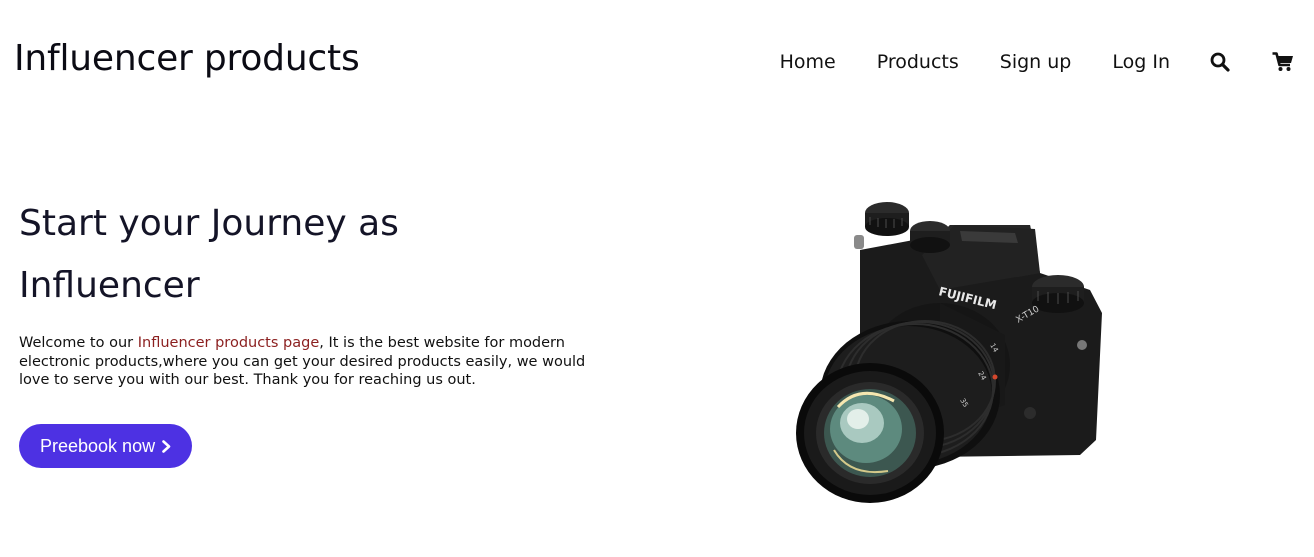 This screenshot has height=557, width=1314. I want to click on nav-signup: Sign up, so click(1036, 62).